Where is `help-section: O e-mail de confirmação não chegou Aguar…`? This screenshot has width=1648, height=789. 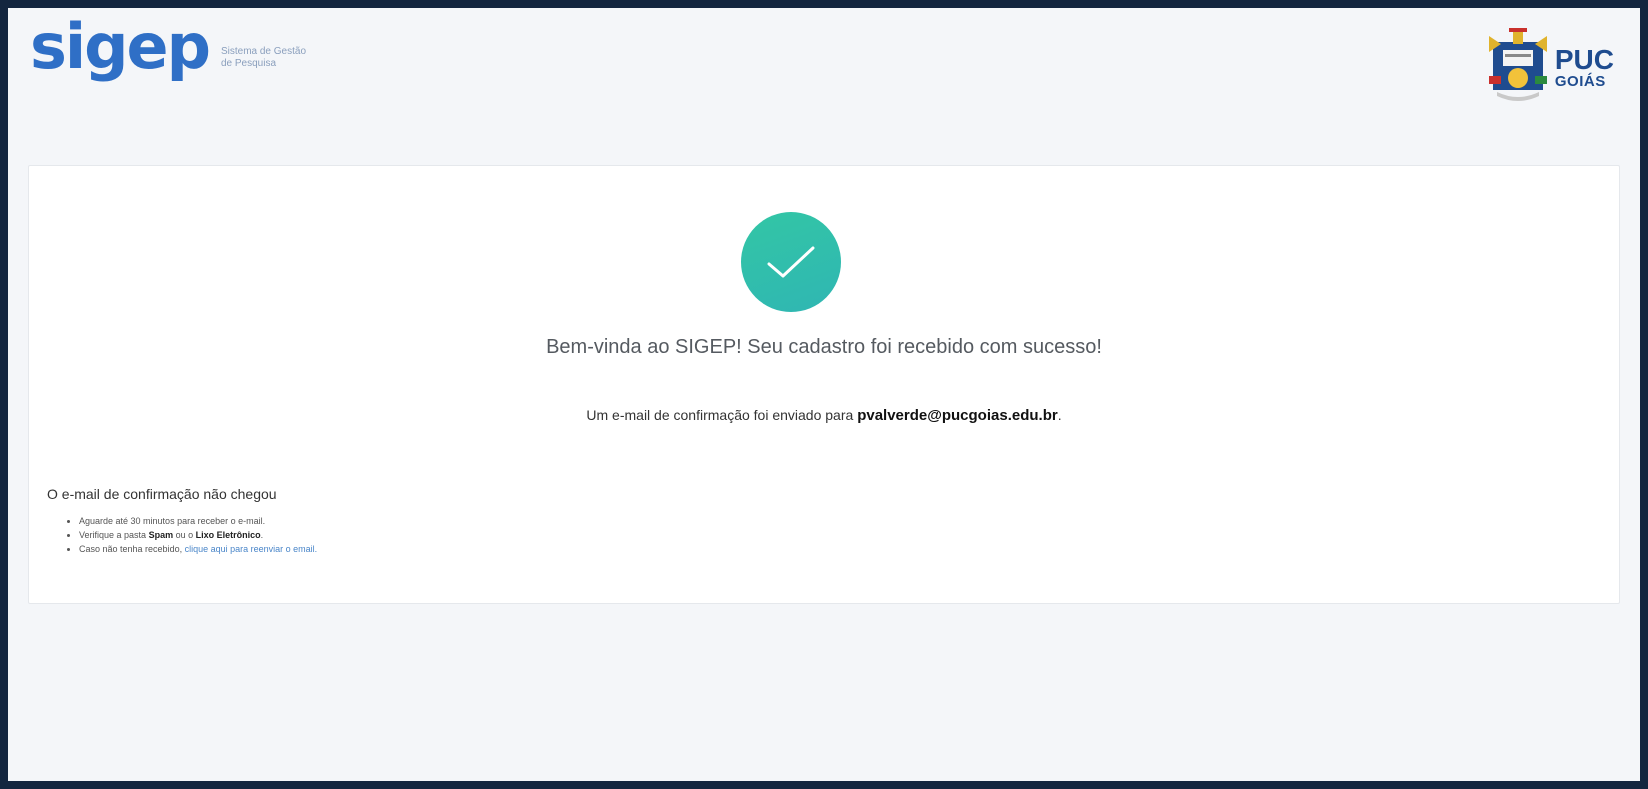
help-section: O e-mail de confirmação não chegou Aguar… is located at coordinates (182, 521).